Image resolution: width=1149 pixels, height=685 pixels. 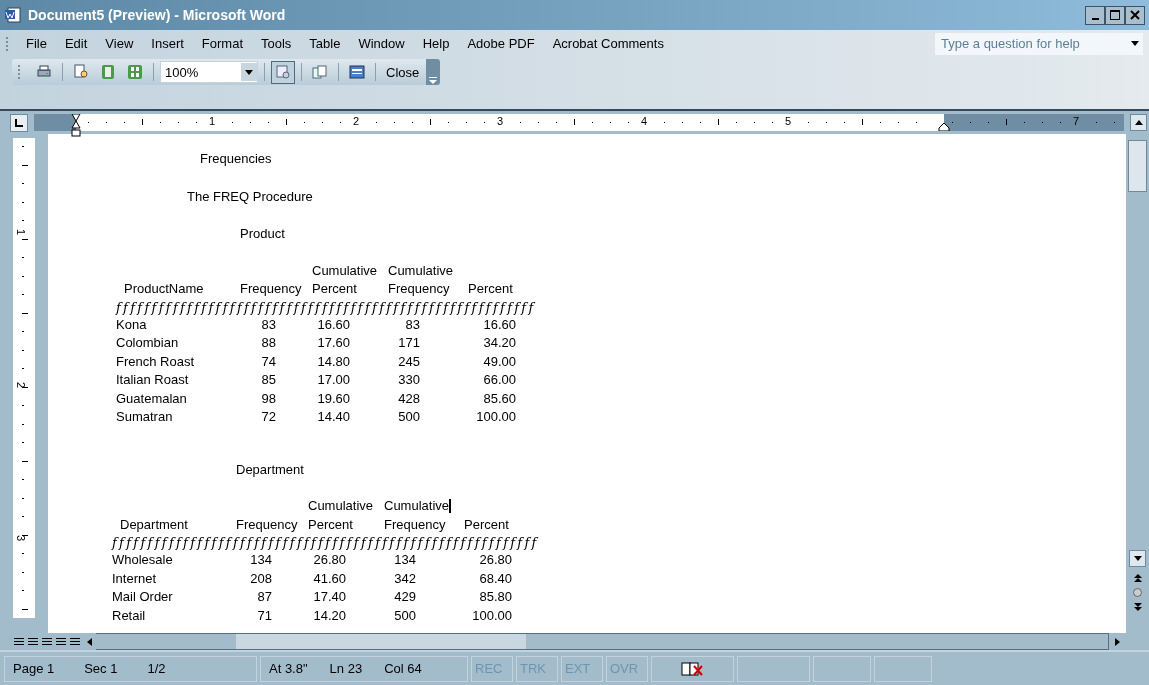 What do you see at coordinates (153, 380) in the screenshot?
I see `table-cell-text: Italian Roast` at bounding box center [153, 380].